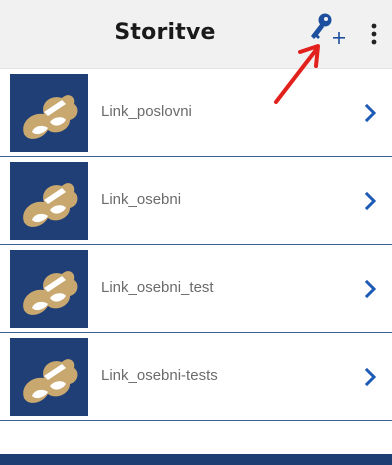 Image resolution: width=392 pixels, height=465 pixels. I want to click on key-plus-icon, so click(328, 28).